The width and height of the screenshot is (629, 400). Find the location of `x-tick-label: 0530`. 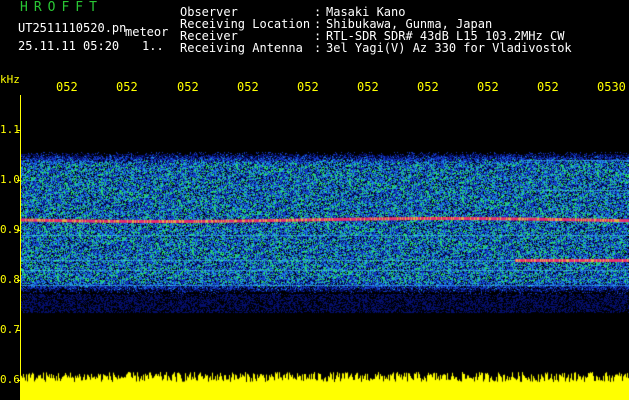

x-tick-label: 0530 is located at coordinates (611, 87).